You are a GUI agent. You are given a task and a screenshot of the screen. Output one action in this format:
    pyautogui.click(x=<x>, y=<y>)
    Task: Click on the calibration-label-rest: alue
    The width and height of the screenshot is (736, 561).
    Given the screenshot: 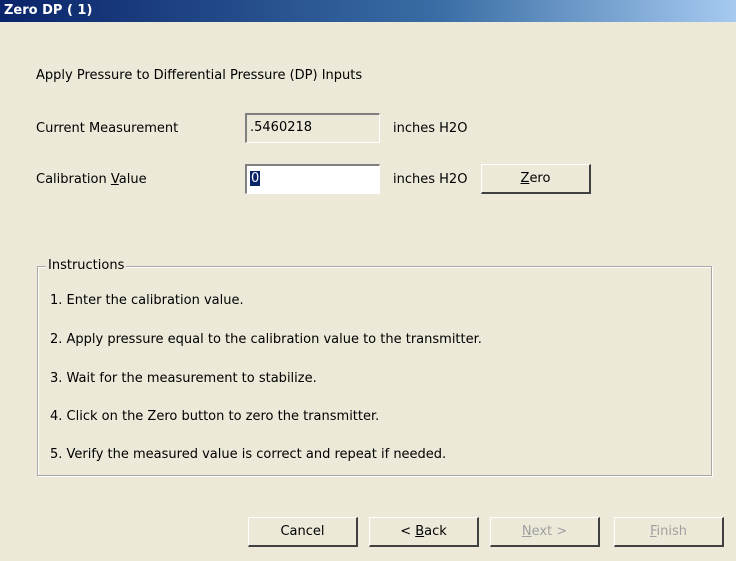 What is the action you would take?
    pyautogui.click(x=132, y=179)
    